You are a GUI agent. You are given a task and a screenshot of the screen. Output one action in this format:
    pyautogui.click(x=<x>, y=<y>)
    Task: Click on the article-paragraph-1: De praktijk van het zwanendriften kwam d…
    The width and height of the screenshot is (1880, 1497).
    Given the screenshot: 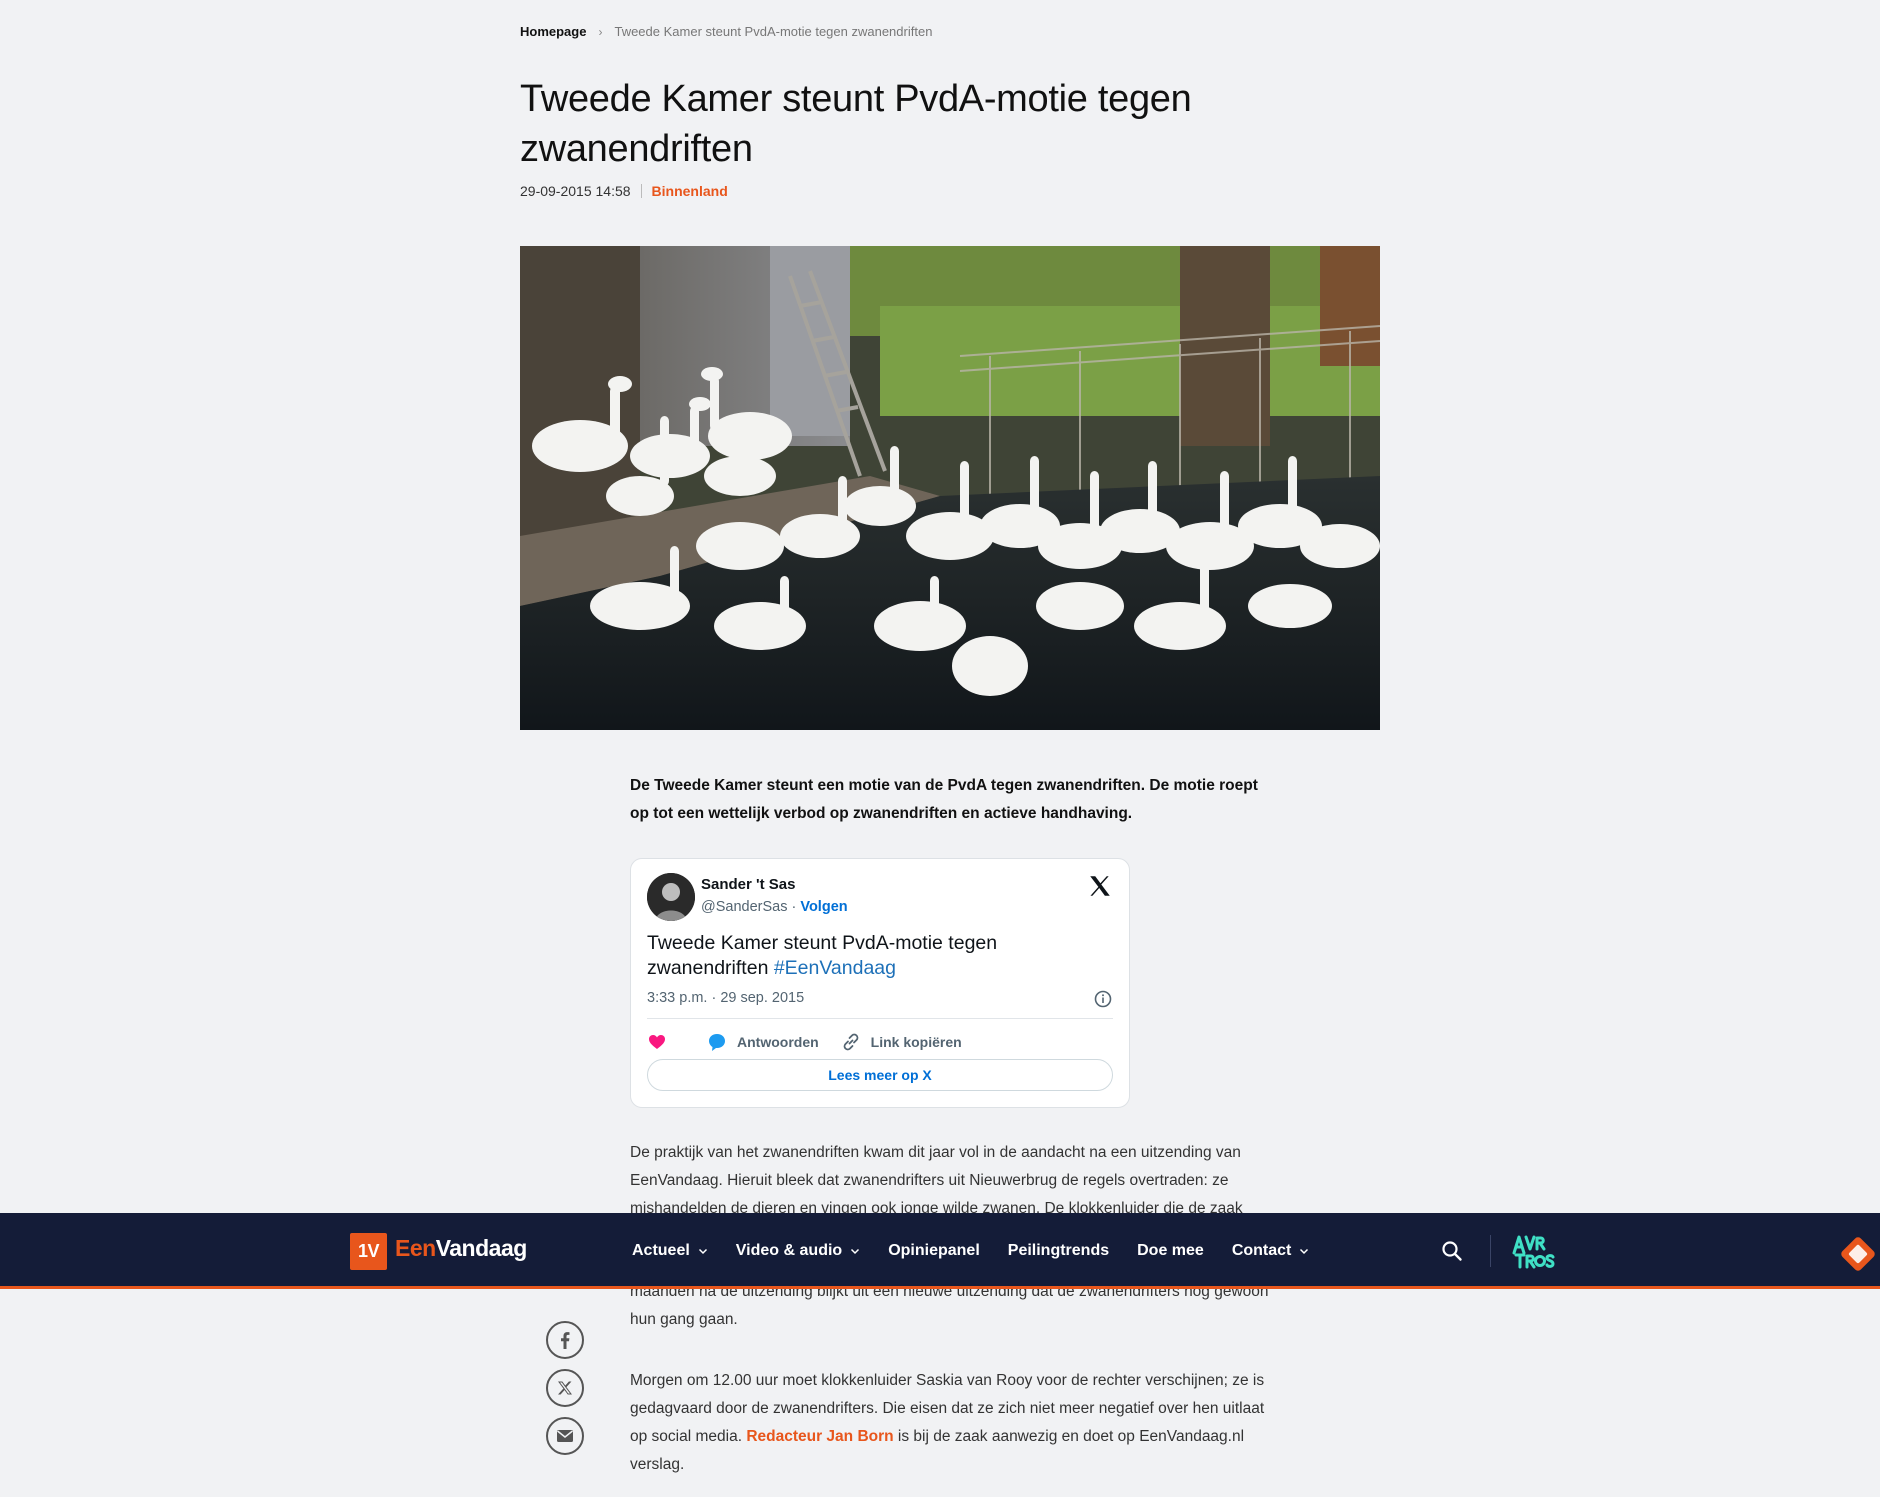 What is the action you would take?
    pyautogui.click(x=936, y=1178)
    